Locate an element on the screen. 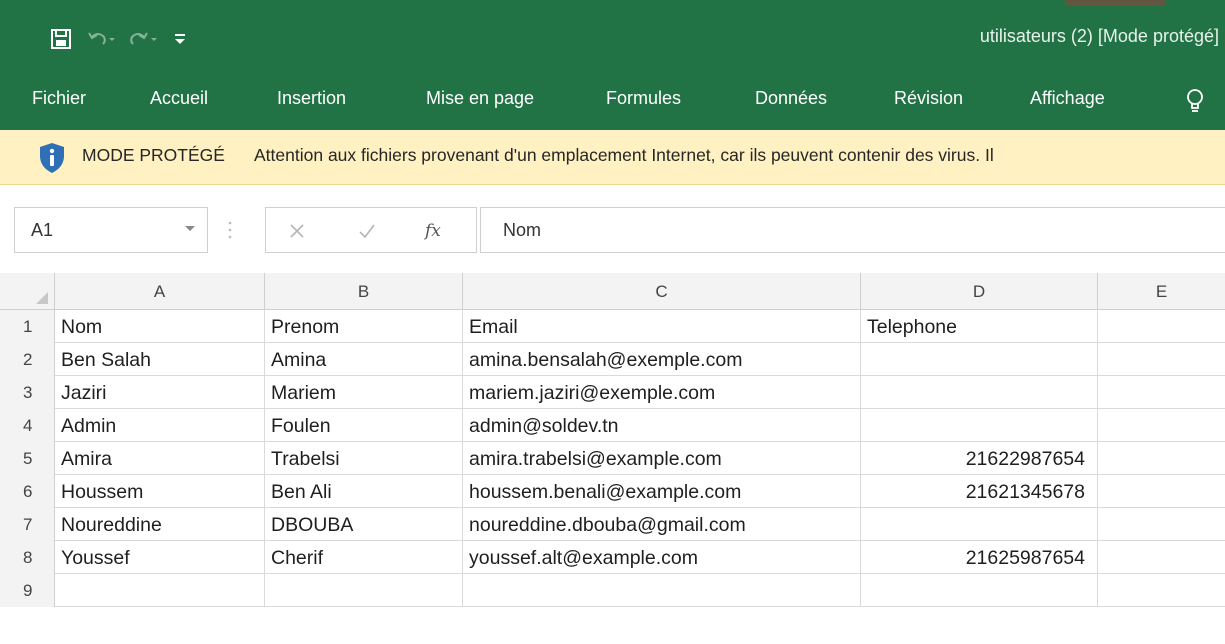  cell-d7 is located at coordinates (979, 524).